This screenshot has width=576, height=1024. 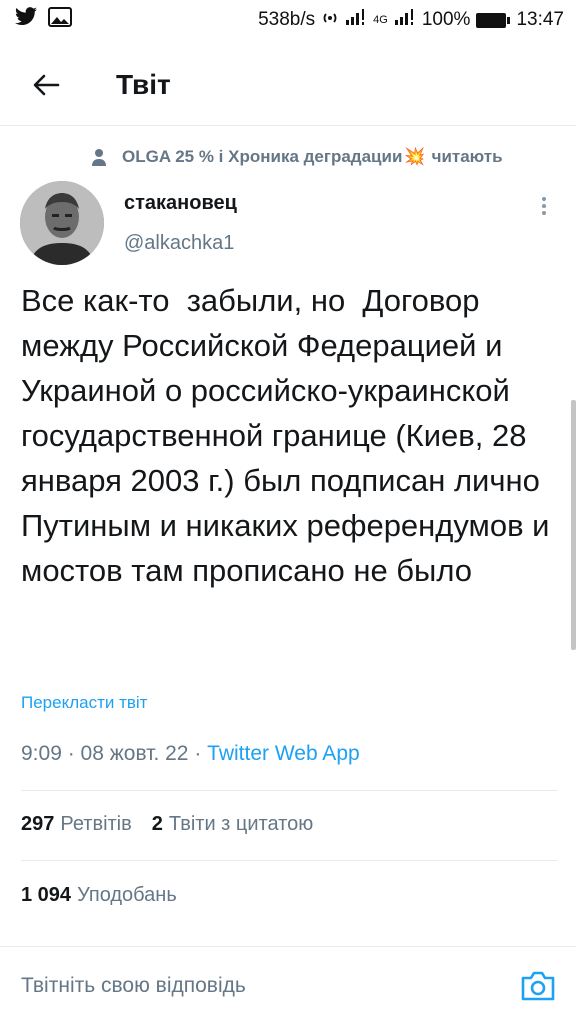 I want to click on more-options-icon, so click(x=544, y=206).